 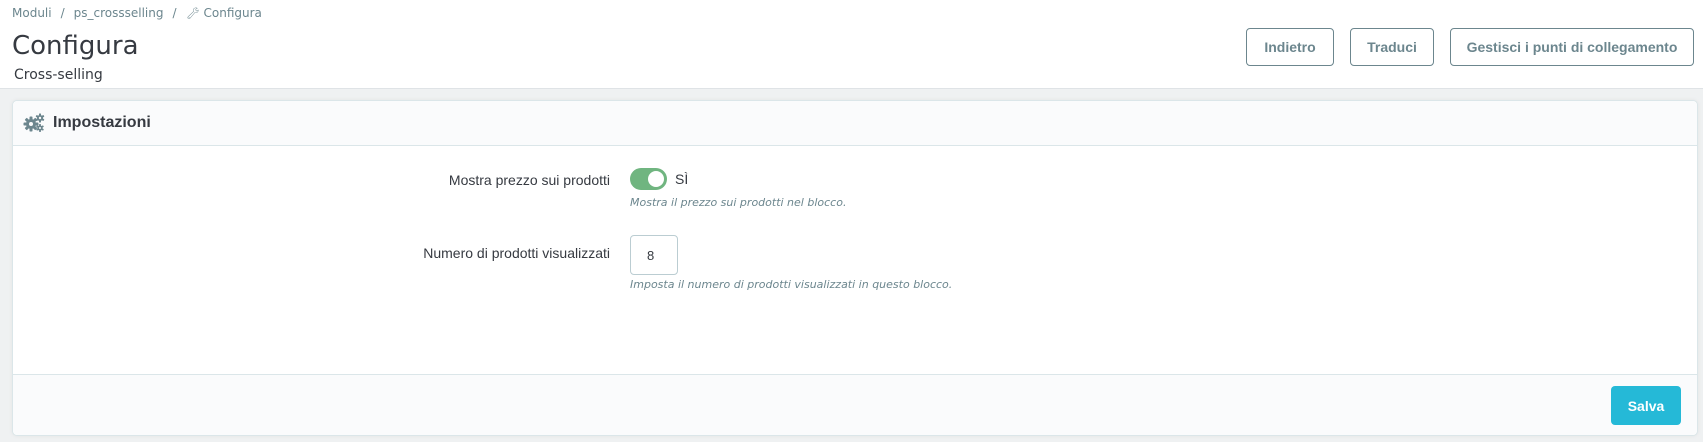 I want to click on breadcrumb: Moduli / ps_crossselling / 🔧︎ Configura, so click(x=137, y=13).